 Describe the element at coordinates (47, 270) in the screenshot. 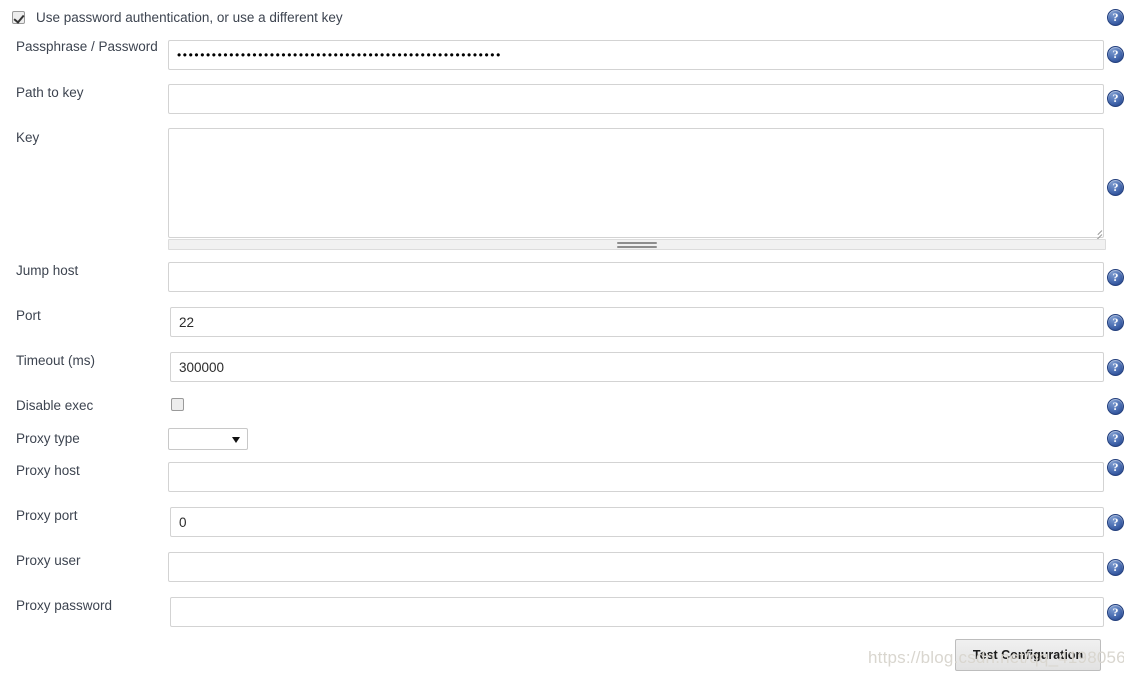

I see `jump-host-label: Jump host` at that location.